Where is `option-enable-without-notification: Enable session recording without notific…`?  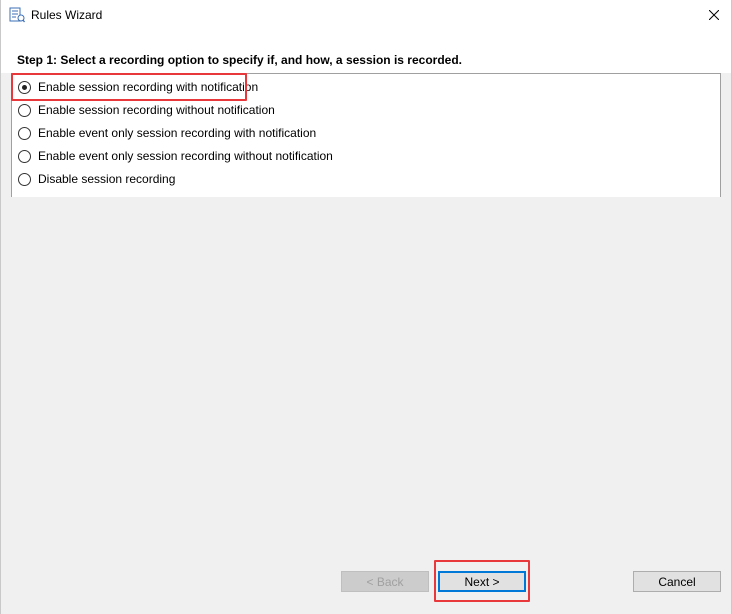 option-enable-without-notification: Enable session recording without notific… is located at coordinates (146, 110).